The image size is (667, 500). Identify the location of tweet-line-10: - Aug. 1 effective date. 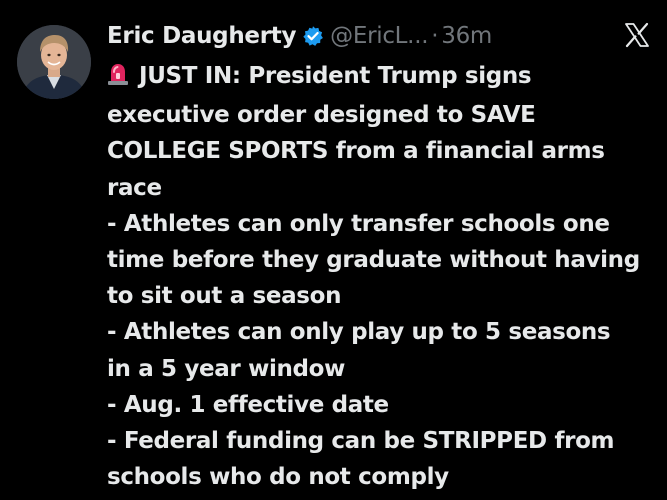
(248, 404).